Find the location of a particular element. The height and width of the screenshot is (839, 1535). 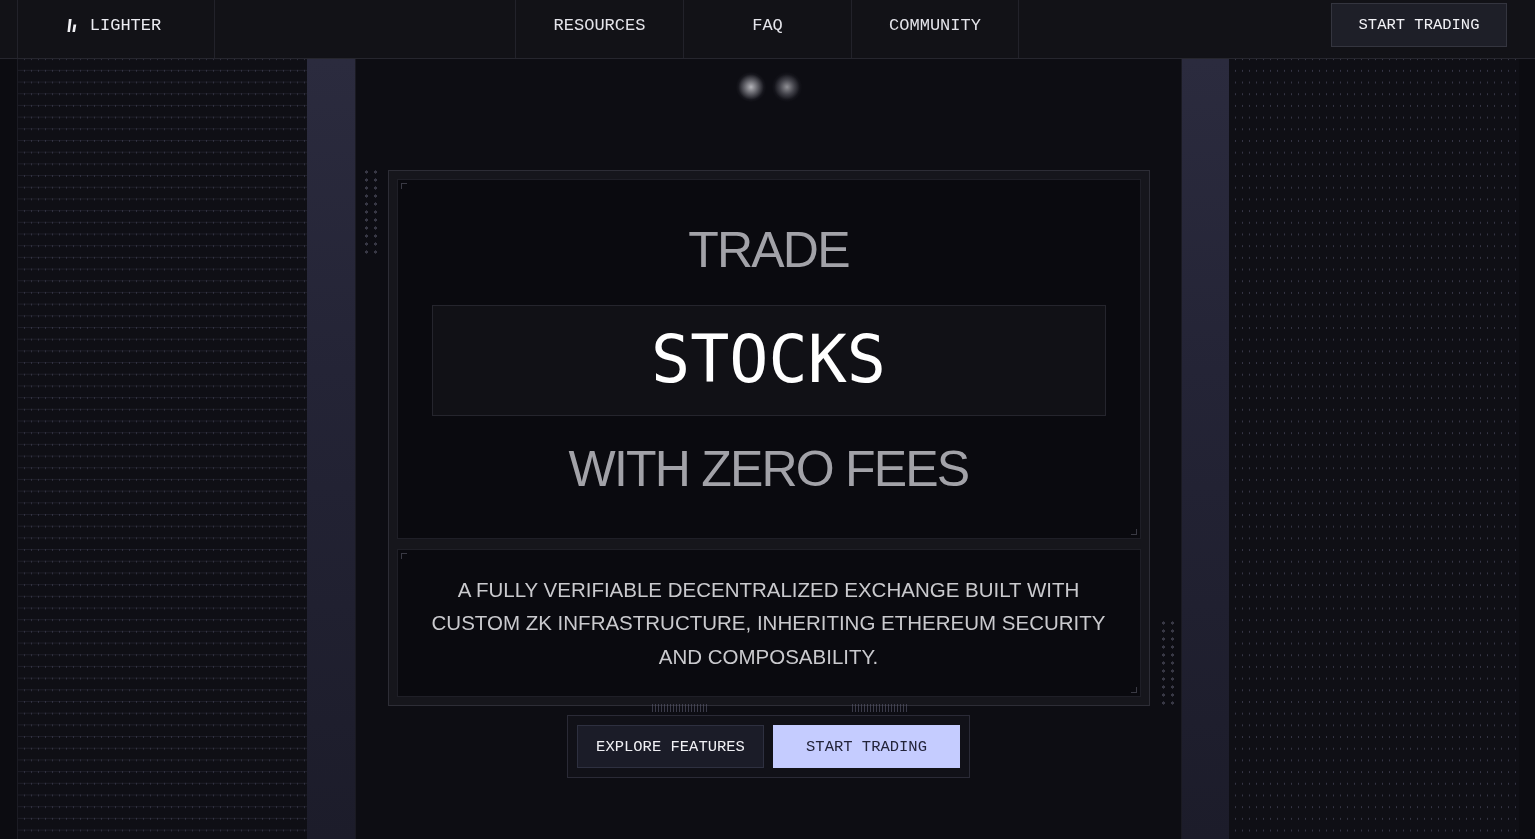

nav-link: RESOURCES is located at coordinates (599, 29).